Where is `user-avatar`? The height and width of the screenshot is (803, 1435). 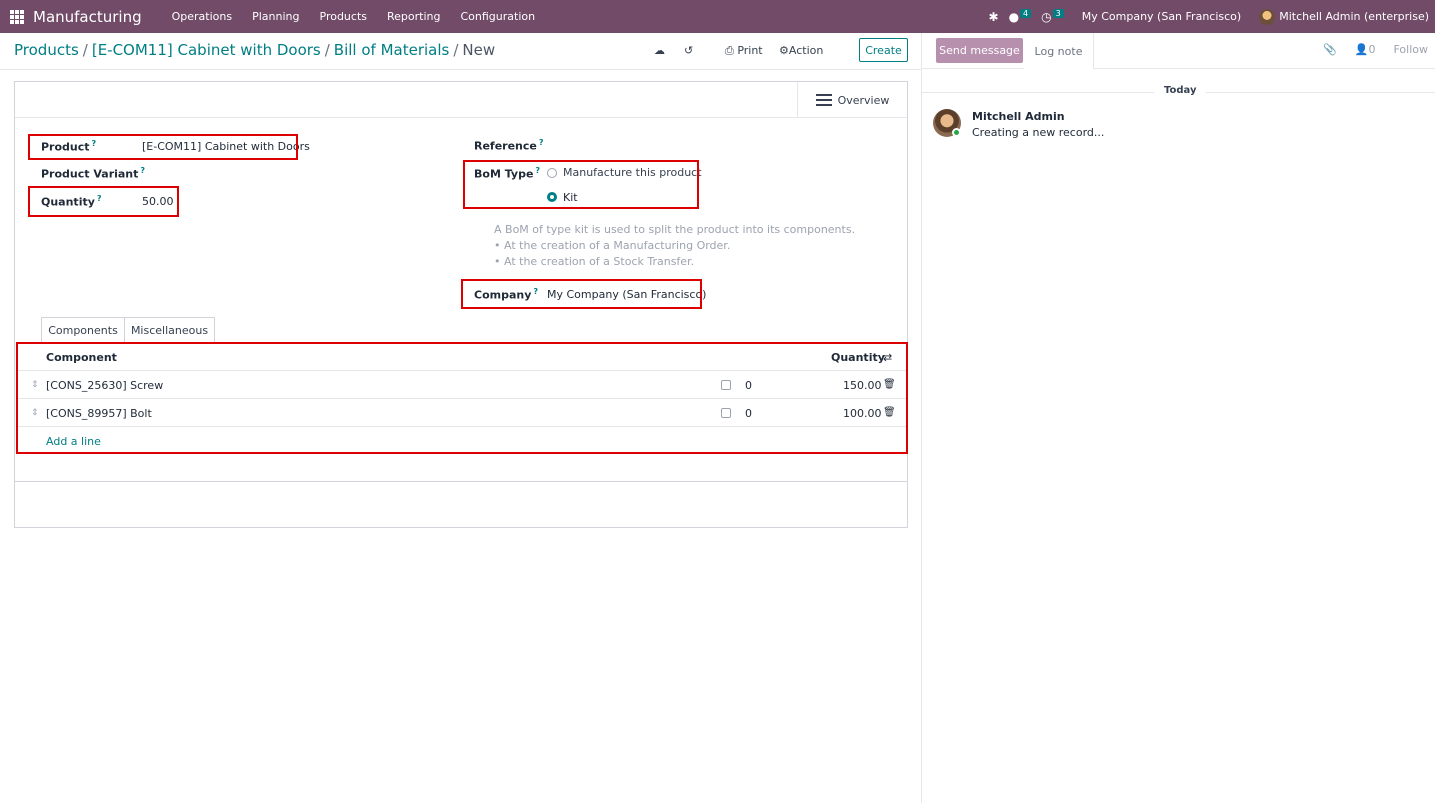
user-avatar is located at coordinates (1267, 16).